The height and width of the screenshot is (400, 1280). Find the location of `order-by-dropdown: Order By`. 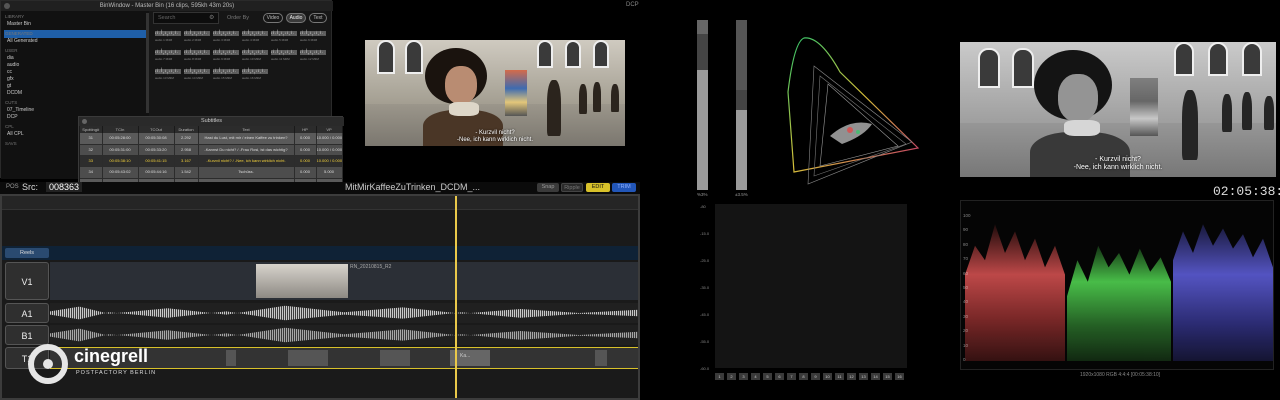

order-by-dropdown: Order By is located at coordinates (245, 18).